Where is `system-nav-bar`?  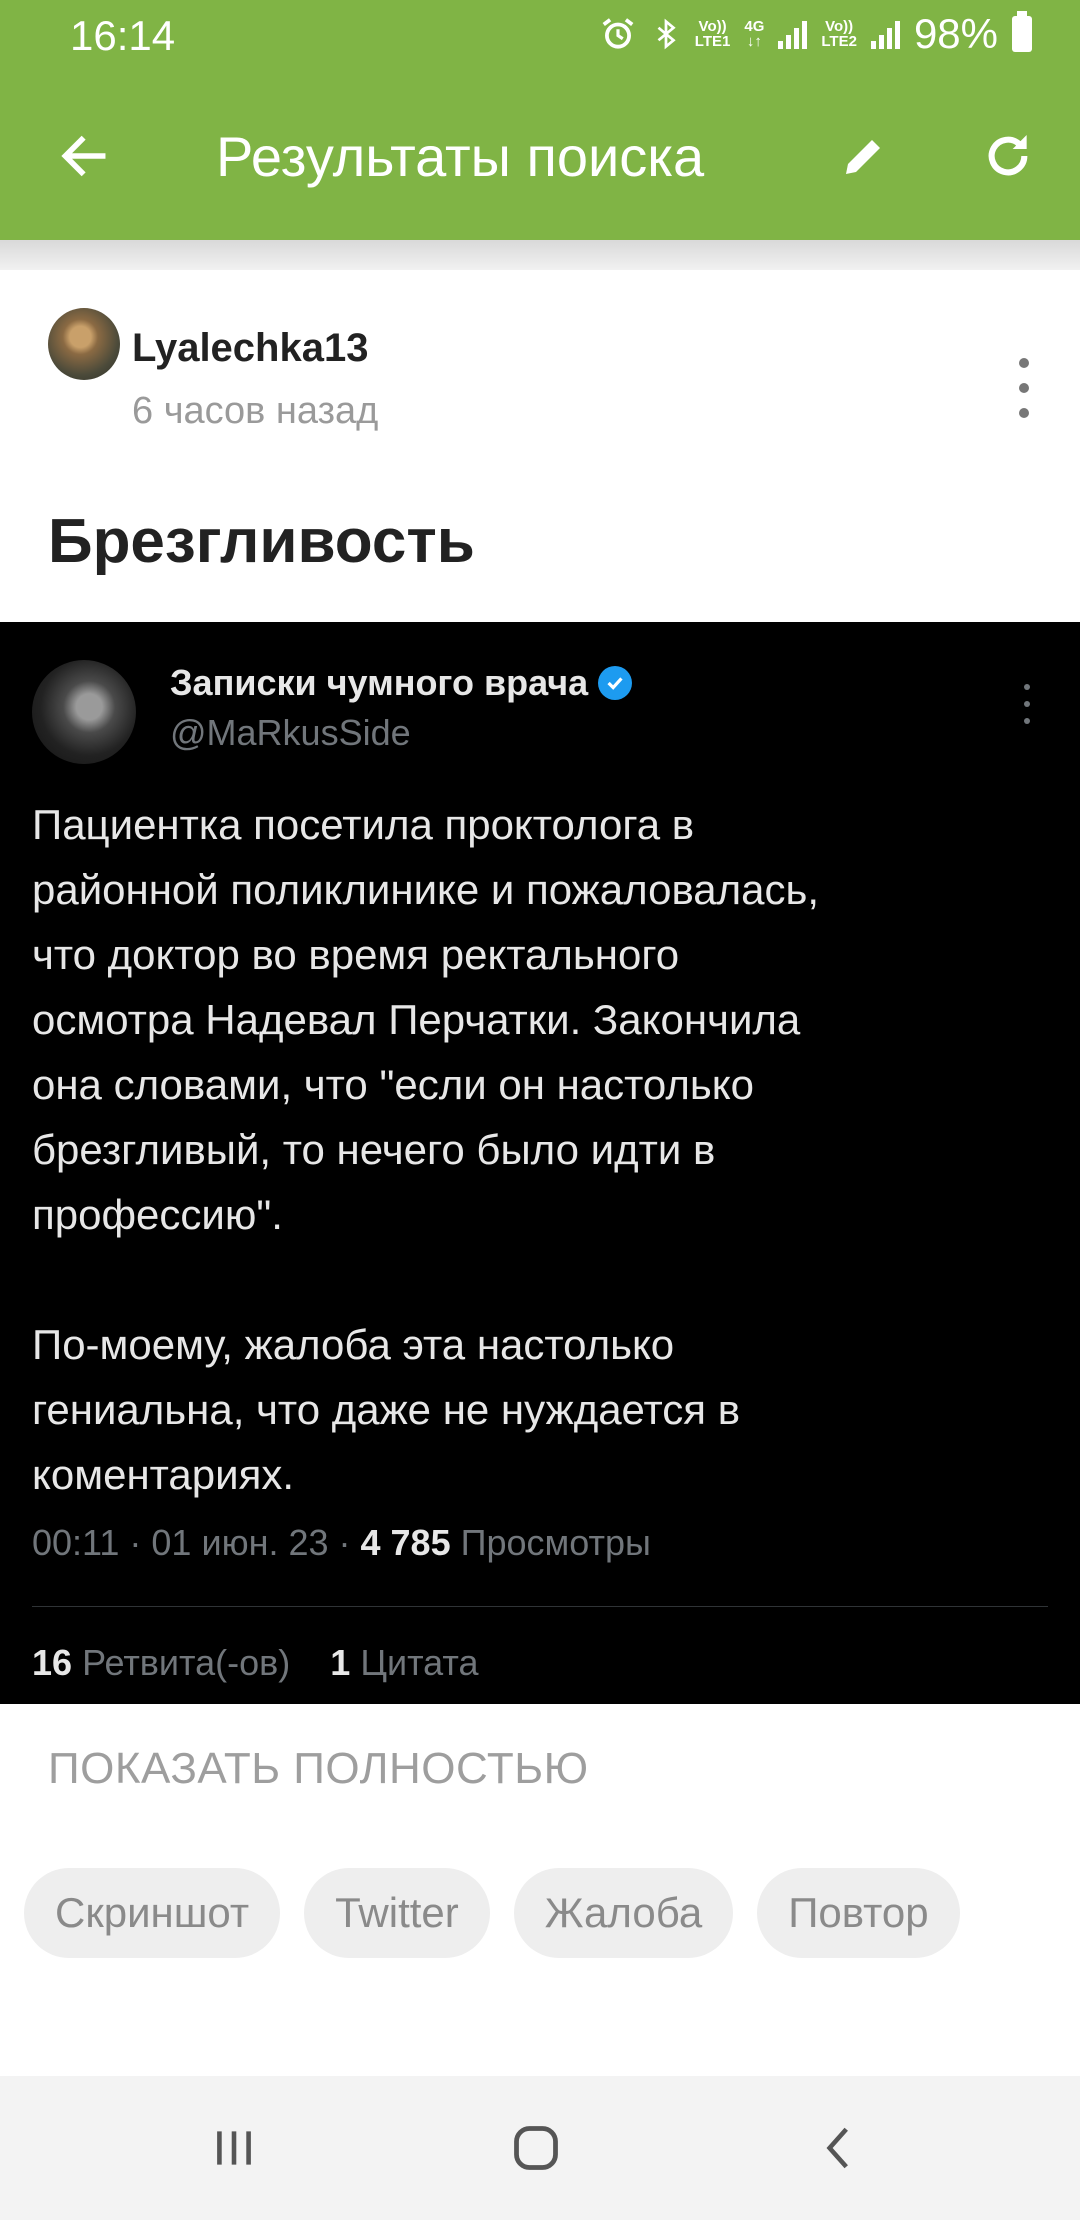 system-nav-bar is located at coordinates (540, 2148).